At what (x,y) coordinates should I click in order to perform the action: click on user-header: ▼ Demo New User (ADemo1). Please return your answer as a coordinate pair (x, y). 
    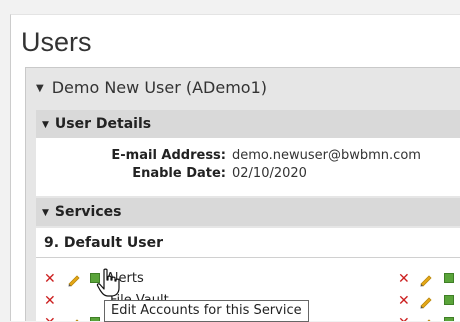
    Looking at the image, I should click on (151, 87).